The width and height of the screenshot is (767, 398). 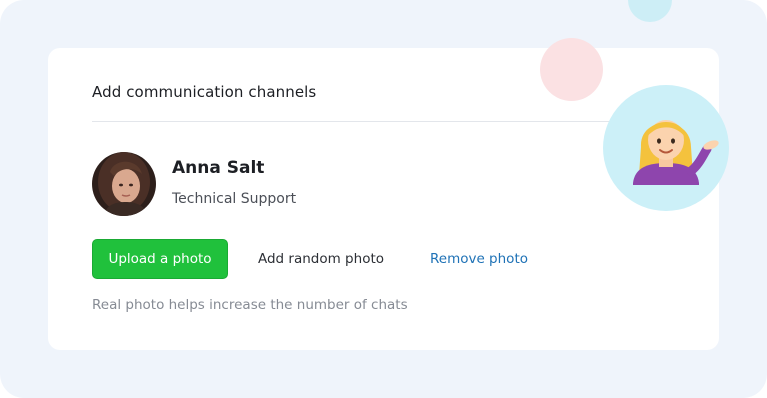 I want to click on user-photo-icon, so click(x=124, y=184).